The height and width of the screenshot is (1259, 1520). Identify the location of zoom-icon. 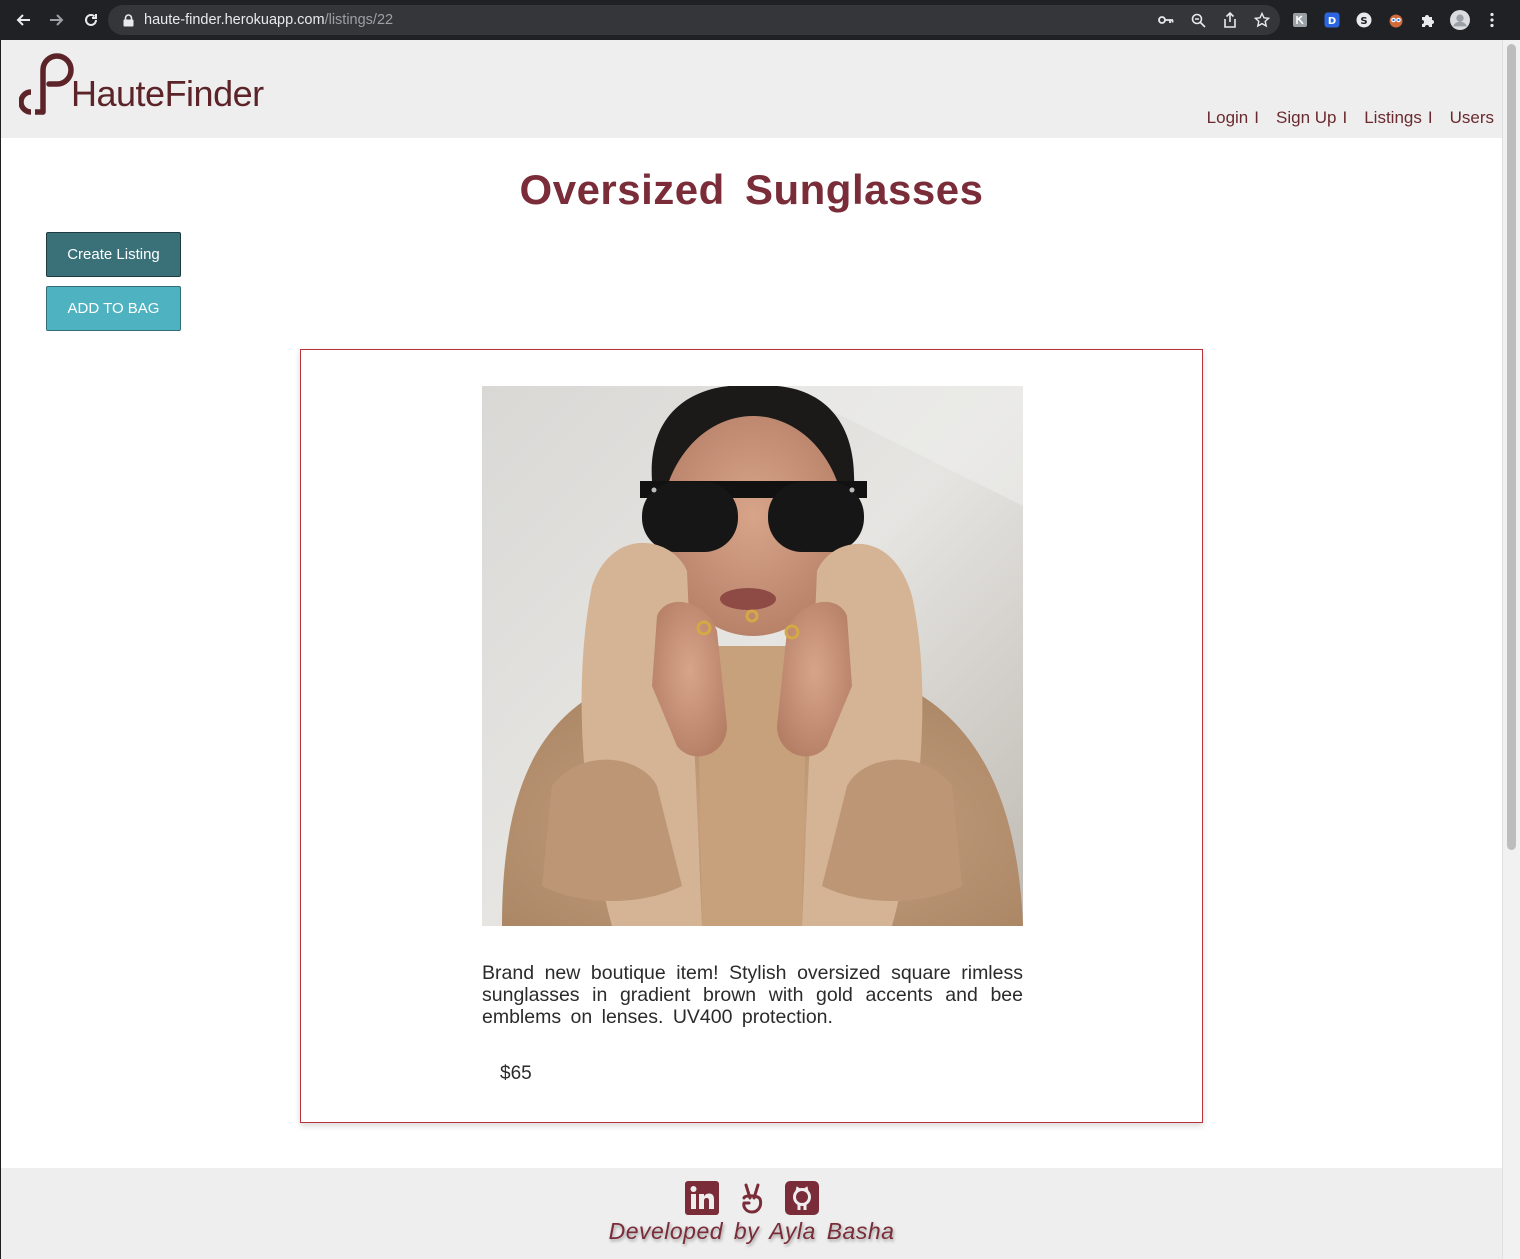
(1198, 20).